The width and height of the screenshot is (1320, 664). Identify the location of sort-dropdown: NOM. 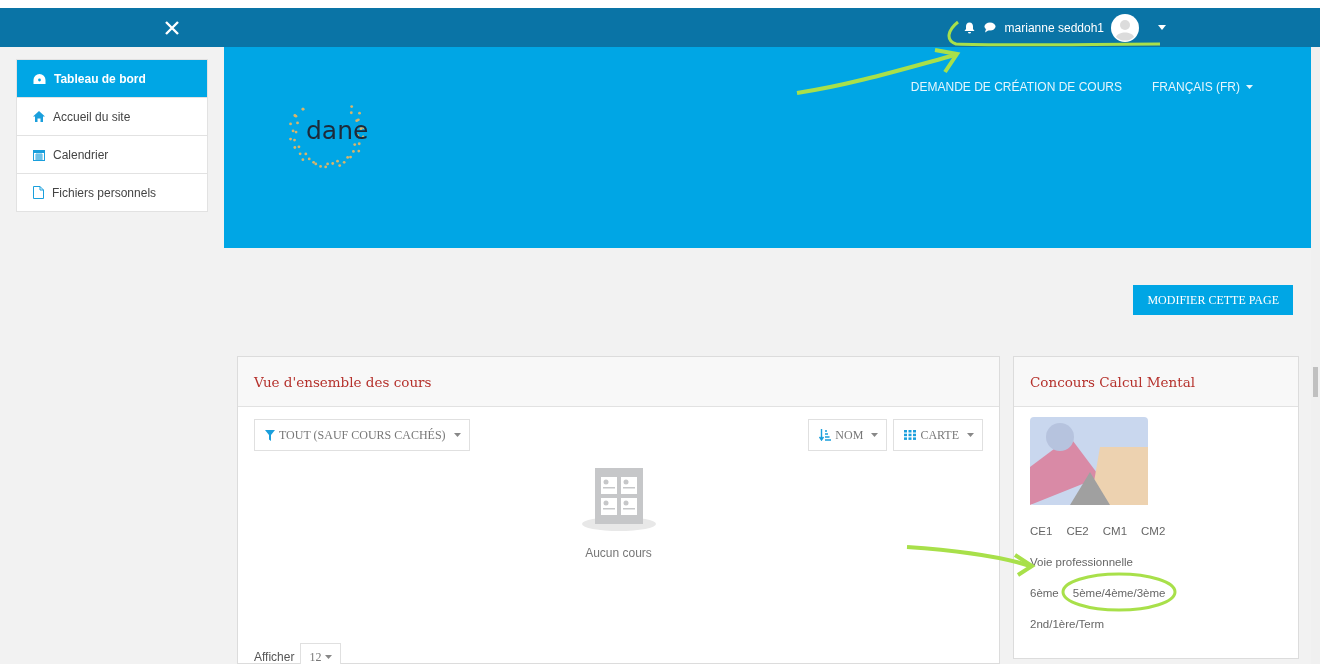
(848, 435).